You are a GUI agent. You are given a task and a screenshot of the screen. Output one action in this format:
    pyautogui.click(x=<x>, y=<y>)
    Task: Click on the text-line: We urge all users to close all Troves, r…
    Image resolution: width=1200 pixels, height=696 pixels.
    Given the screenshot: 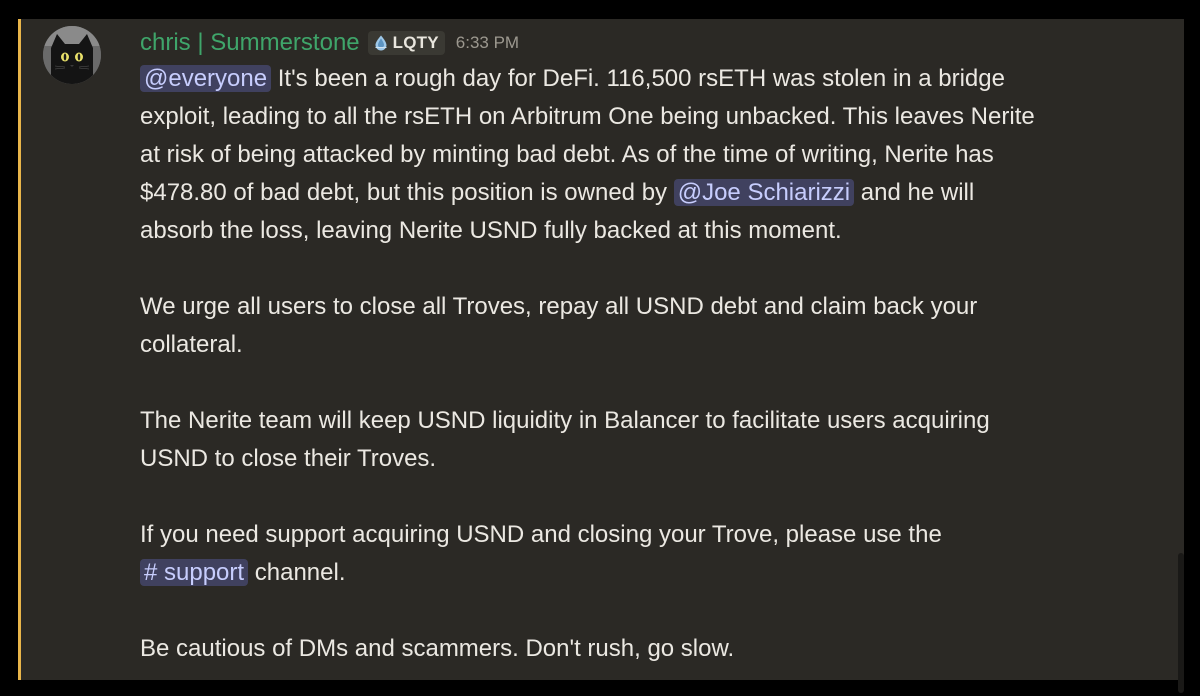 What is the action you would take?
    pyautogui.click(x=559, y=306)
    